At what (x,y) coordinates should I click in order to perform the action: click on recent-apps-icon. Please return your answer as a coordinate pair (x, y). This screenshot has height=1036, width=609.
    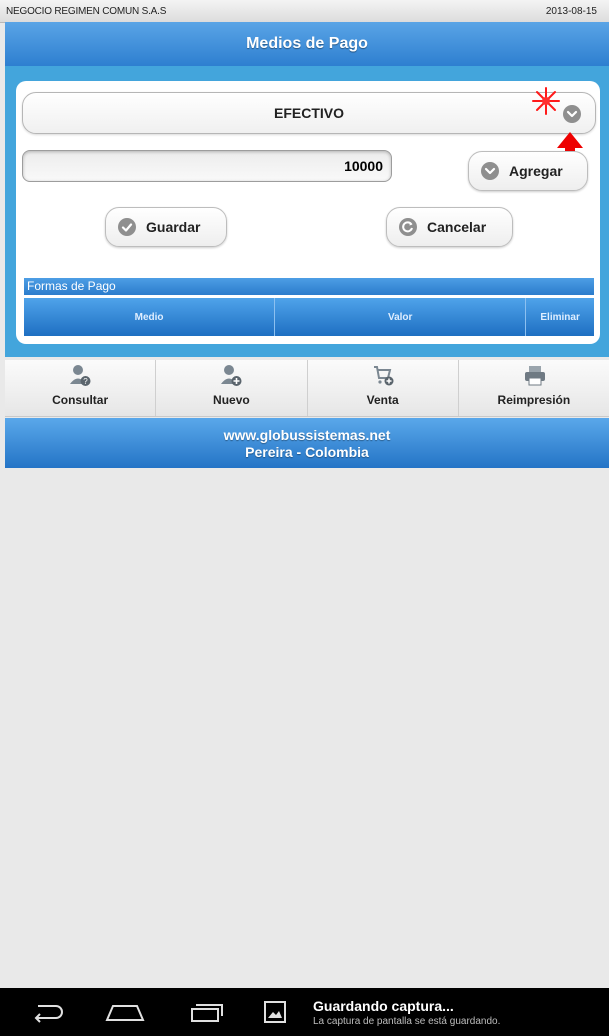
    Looking at the image, I should click on (206, 1012).